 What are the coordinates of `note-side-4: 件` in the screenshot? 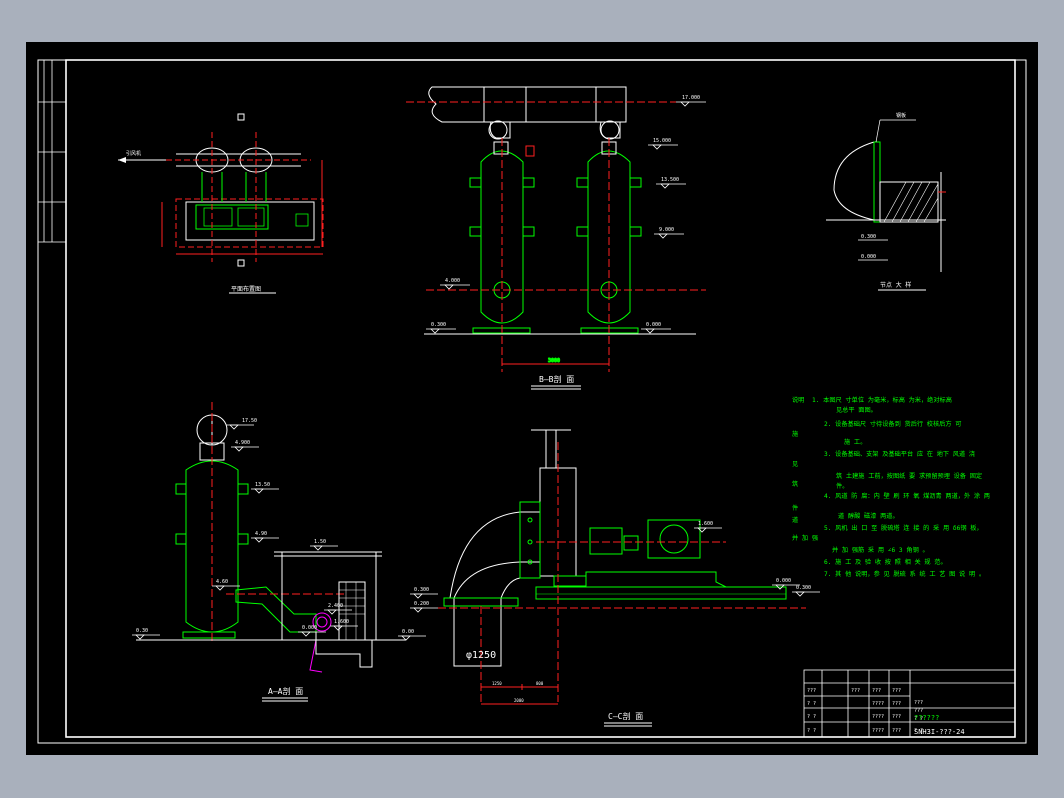 It's located at (795, 508).